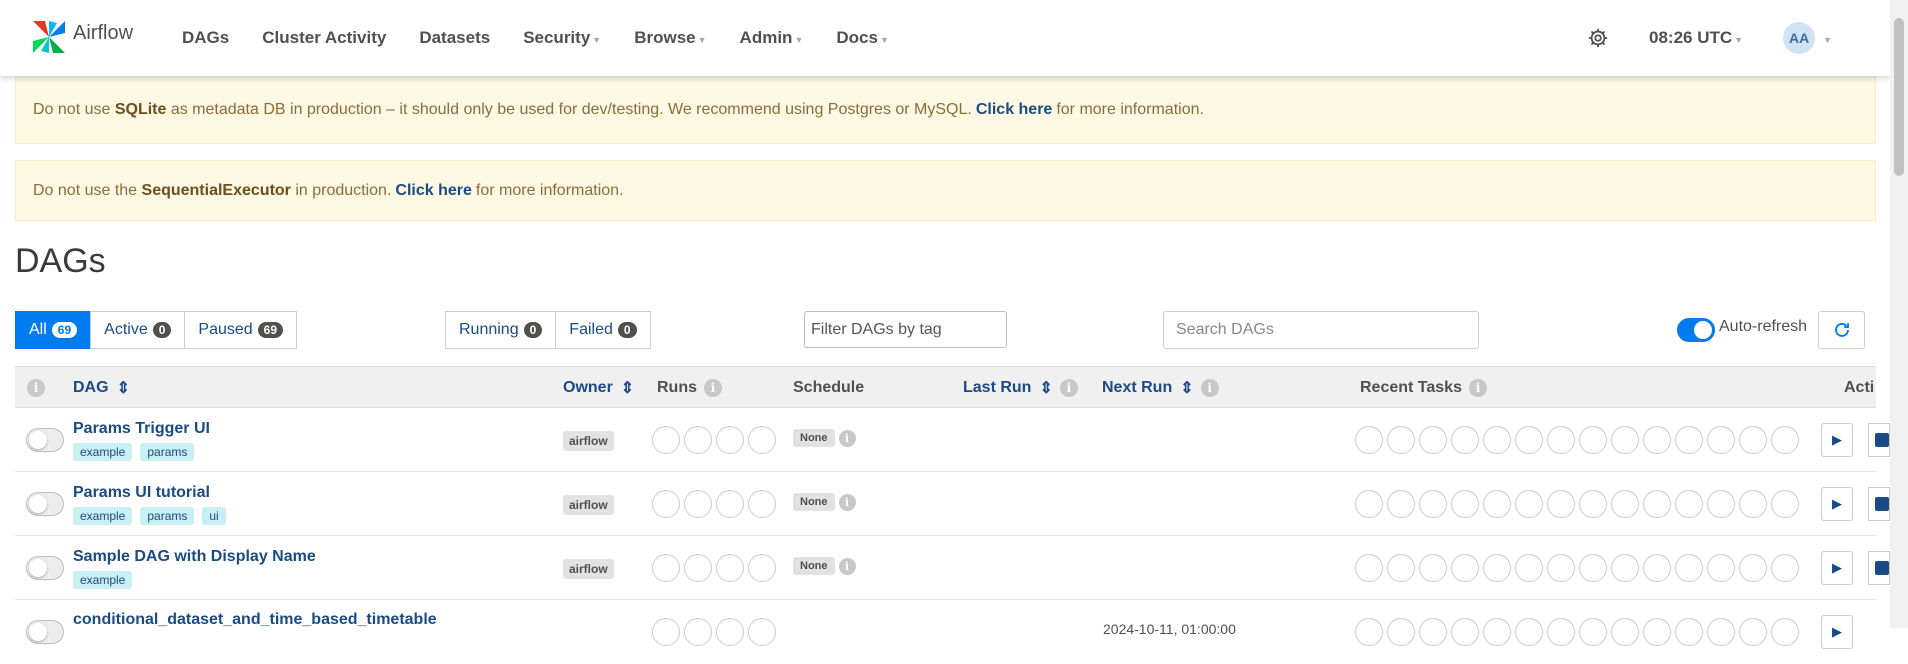 This screenshot has height=664, width=1908. I want to click on filter-all-button: All 69, so click(53, 330).